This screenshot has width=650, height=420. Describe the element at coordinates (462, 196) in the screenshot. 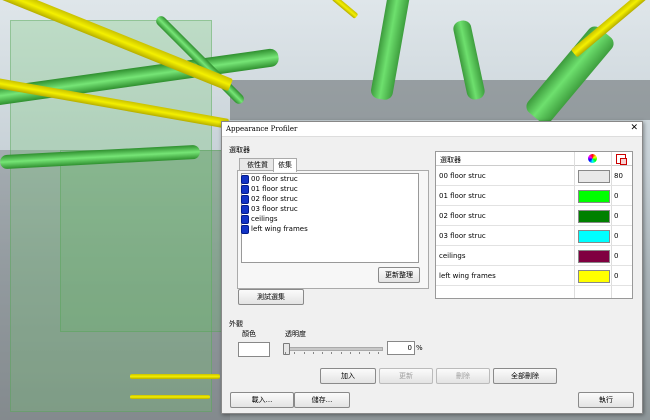

I see `row-name: 01 floor struc` at that location.